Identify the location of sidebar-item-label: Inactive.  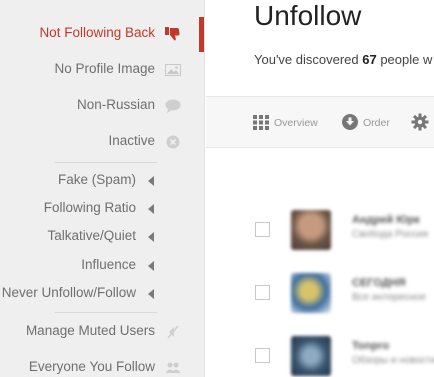
(131, 140).